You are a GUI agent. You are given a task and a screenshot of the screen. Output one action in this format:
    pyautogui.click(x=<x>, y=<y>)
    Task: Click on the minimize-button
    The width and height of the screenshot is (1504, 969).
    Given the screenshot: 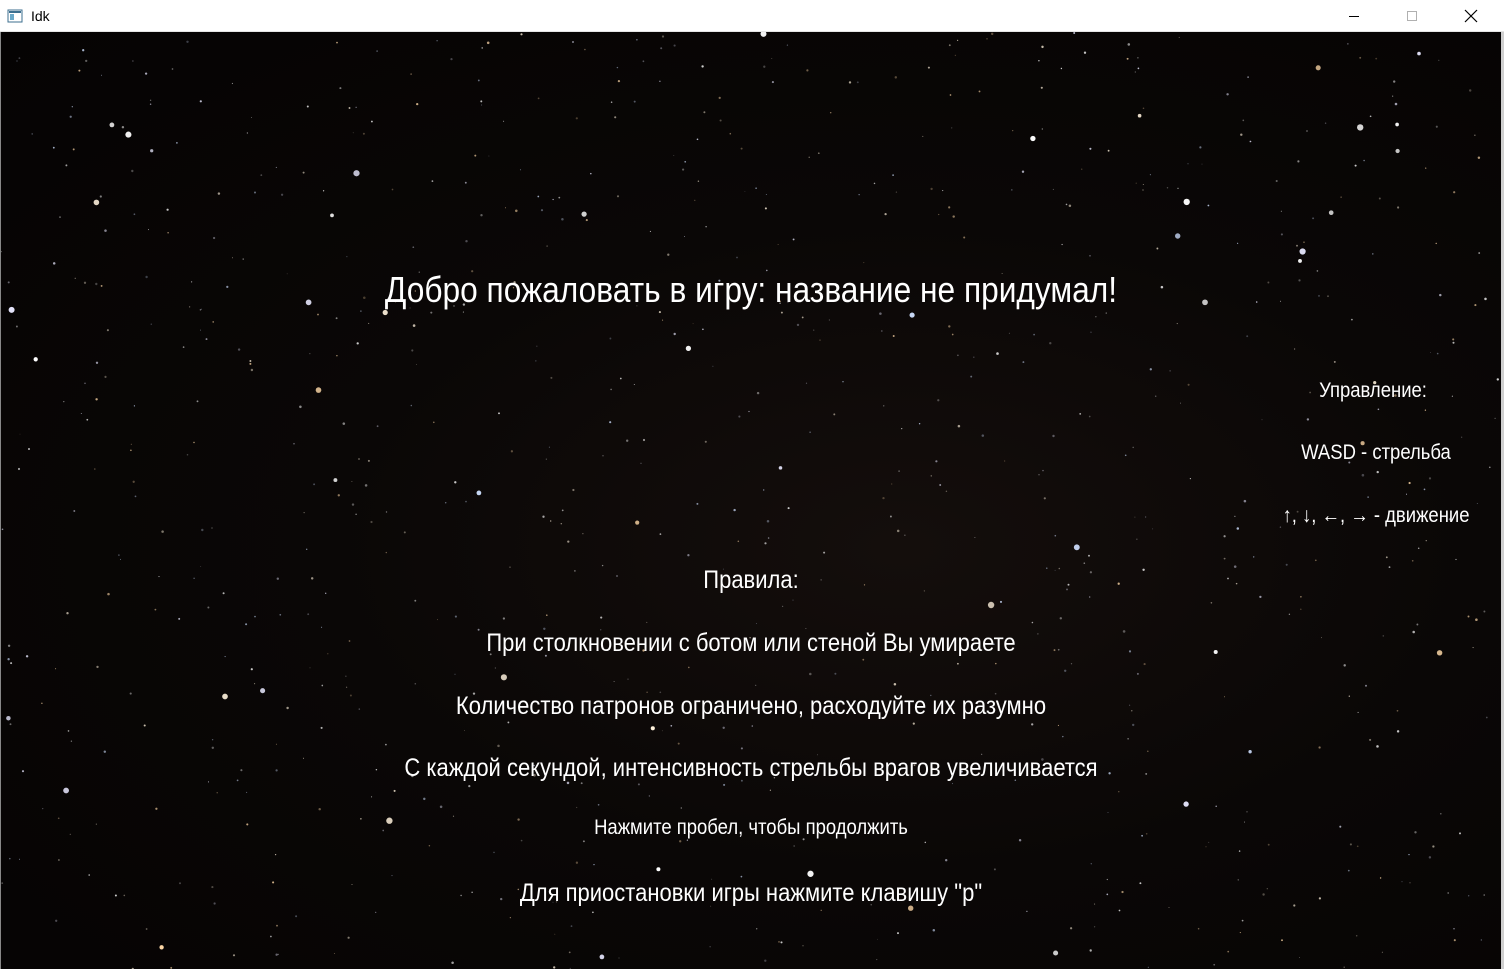 What is the action you would take?
    pyautogui.click(x=1354, y=16)
    